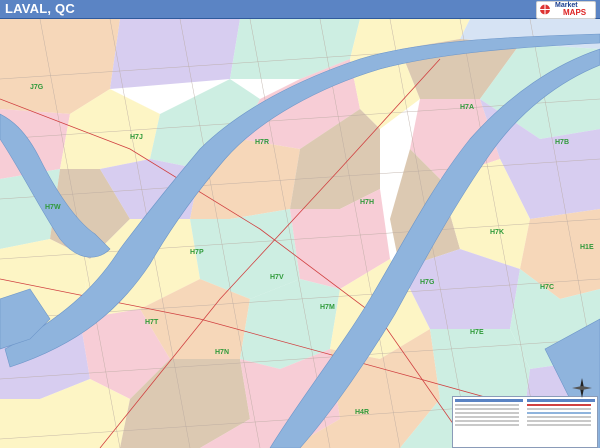 The image size is (600, 448). Describe the element at coordinates (559, 413) in the screenshot. I see `legend-row-water` at that location.